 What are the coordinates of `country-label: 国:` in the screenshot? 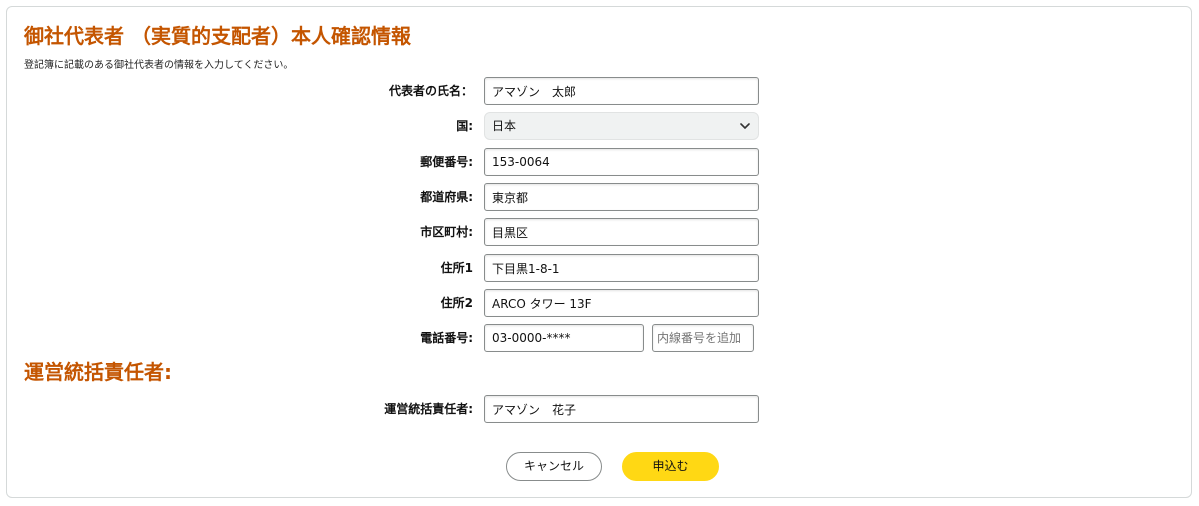 It's located at (464, 126).